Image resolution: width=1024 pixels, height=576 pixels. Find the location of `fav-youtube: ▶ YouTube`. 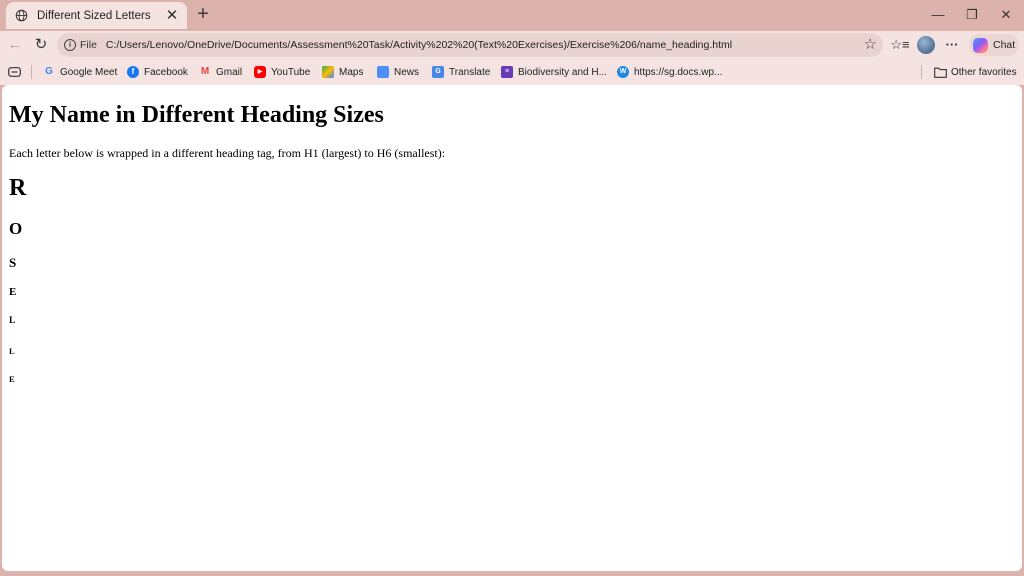

fav-youtube: ▶ YouTube is located at coordinates (282, 72).